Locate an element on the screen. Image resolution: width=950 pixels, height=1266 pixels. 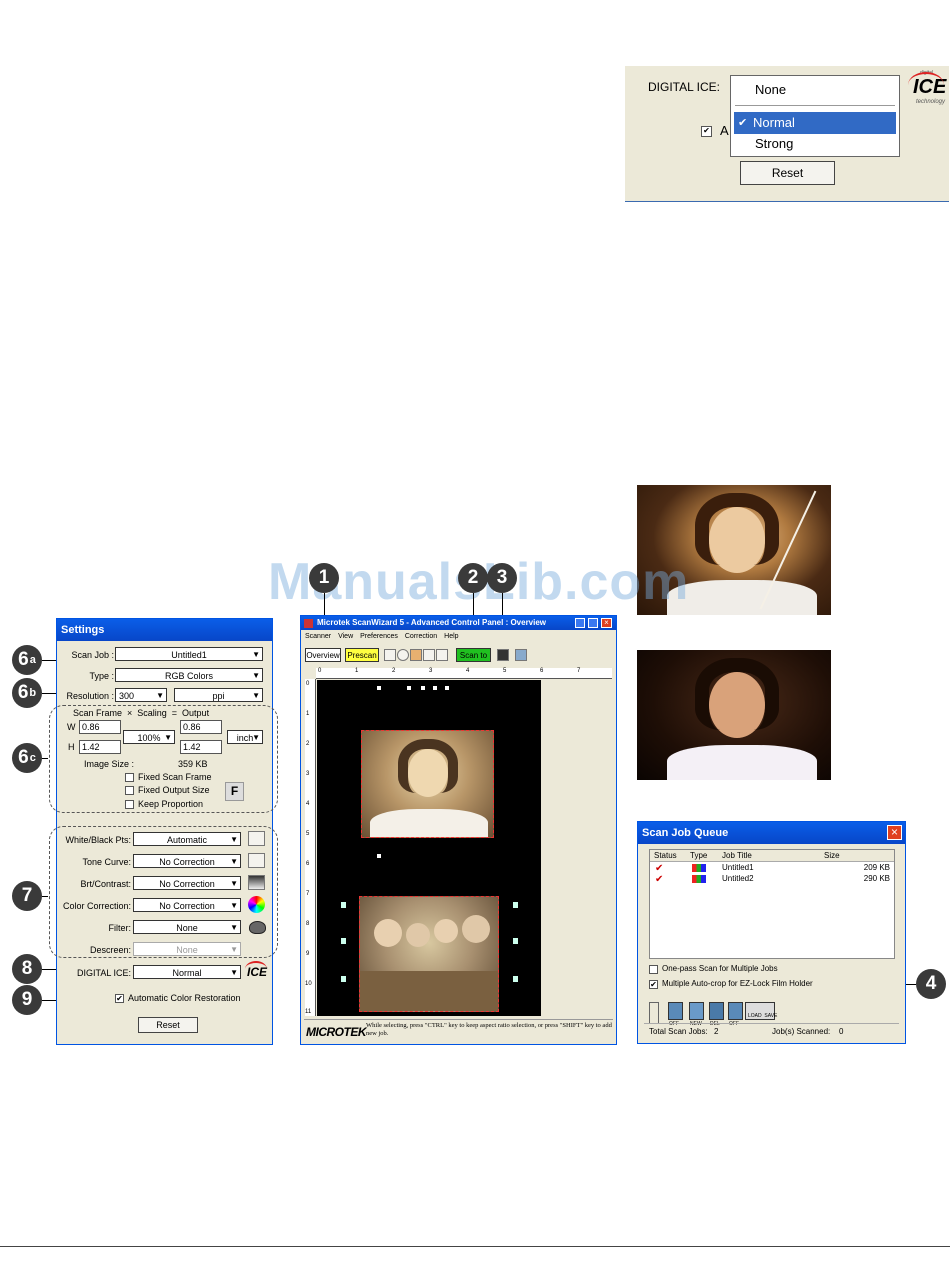
hand-icon is located at coordinates (416, 655).